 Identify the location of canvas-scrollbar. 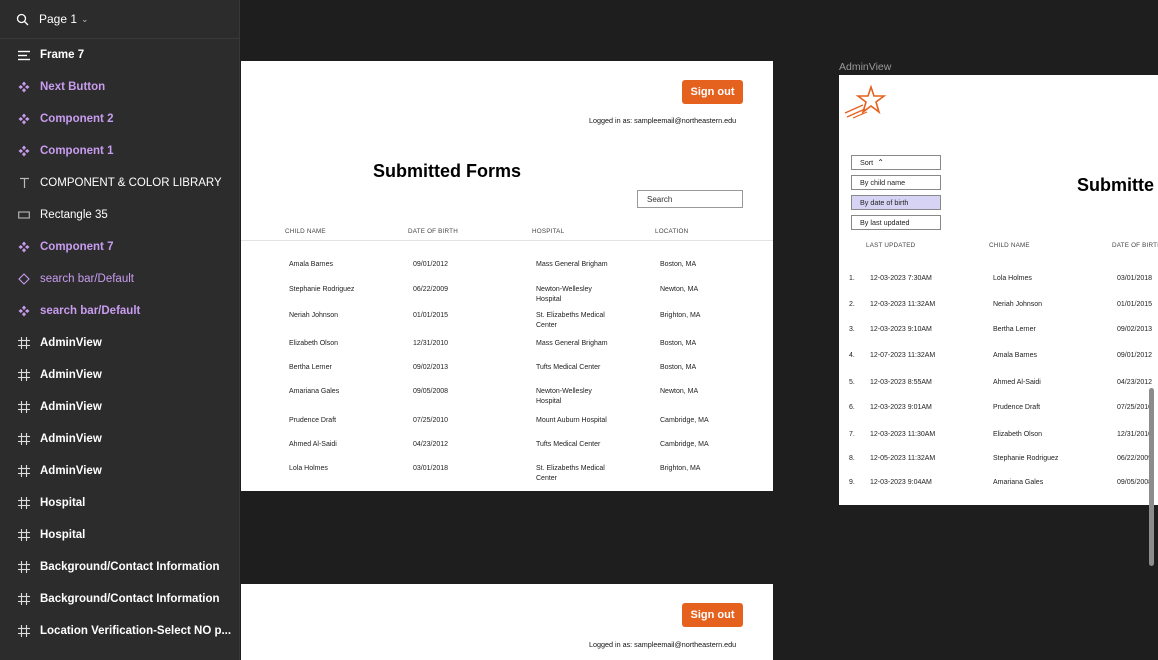
(1151, 477).